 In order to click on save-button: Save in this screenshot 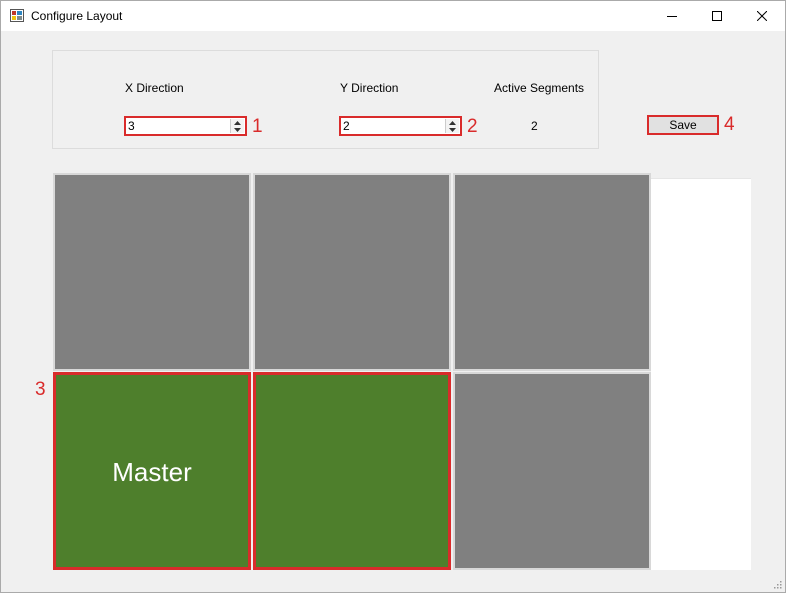, I will do `click(683, 125)`.